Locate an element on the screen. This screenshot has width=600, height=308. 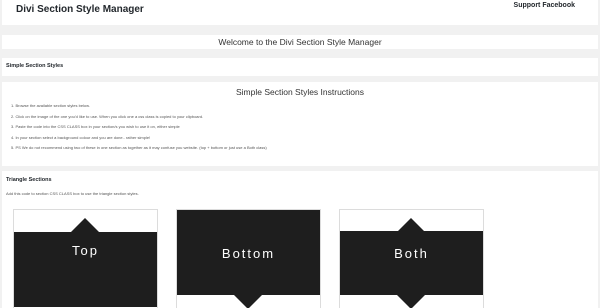
triangle-bottom-card: Bottom is located at coordinates (248, 258).